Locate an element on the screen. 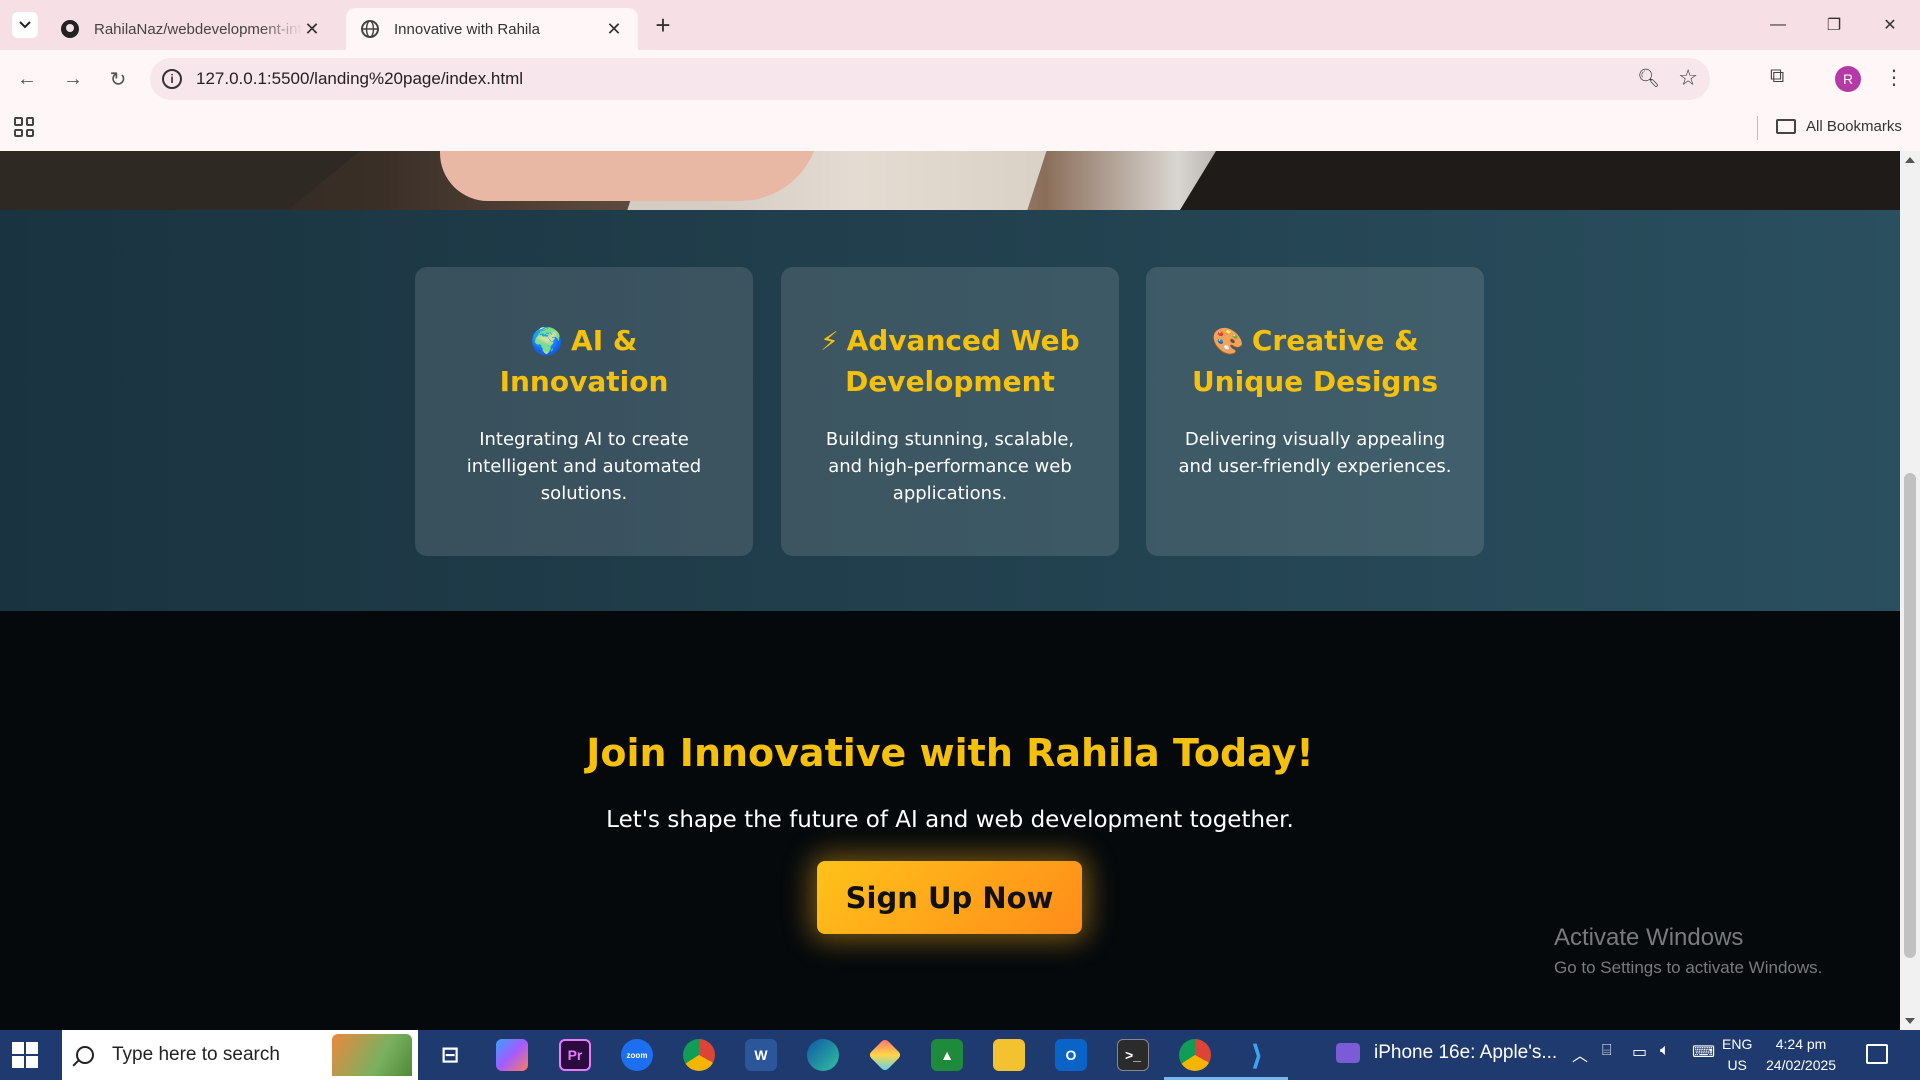  close-window-icon: ✕ is located at coordinates (1890, 25).